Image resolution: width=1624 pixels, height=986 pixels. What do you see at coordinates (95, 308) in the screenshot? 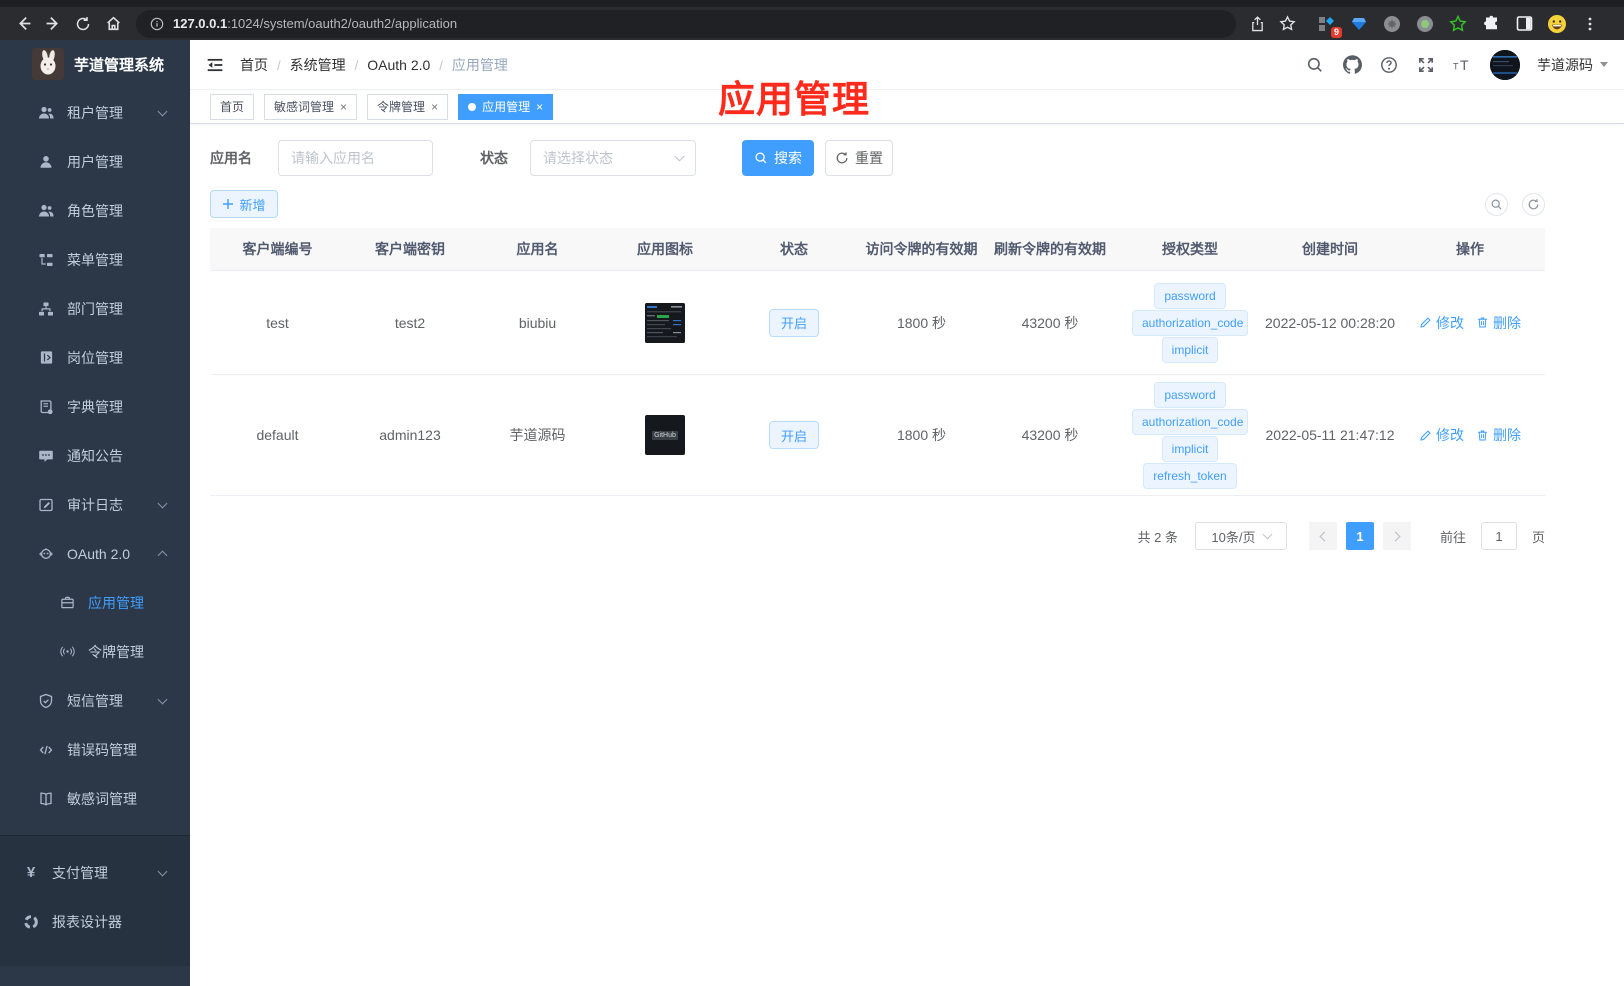
I see `sidebar-item-dept: 部门管理` at bounding box center [95, 308].